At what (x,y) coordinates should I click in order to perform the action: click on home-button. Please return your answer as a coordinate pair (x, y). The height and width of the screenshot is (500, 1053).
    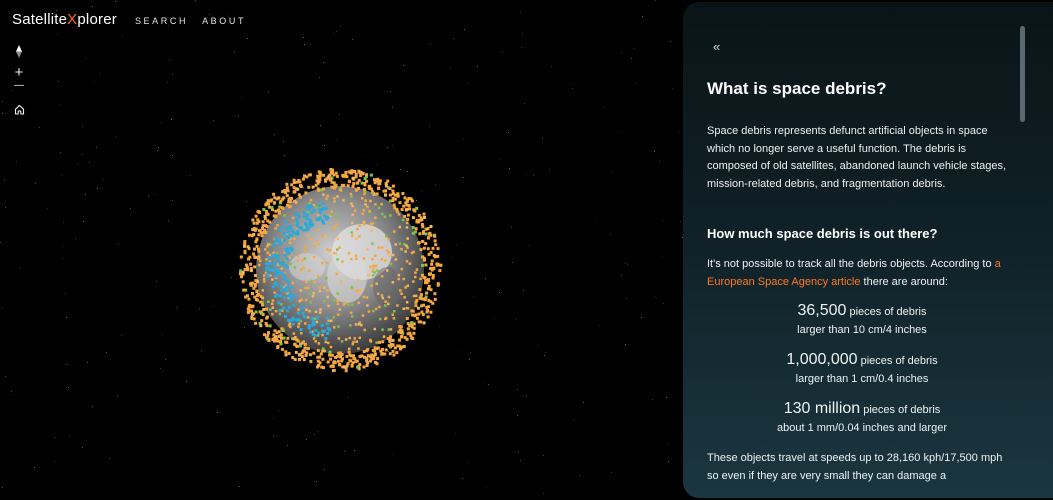
    Looking at the image, I should click on (19, 109).